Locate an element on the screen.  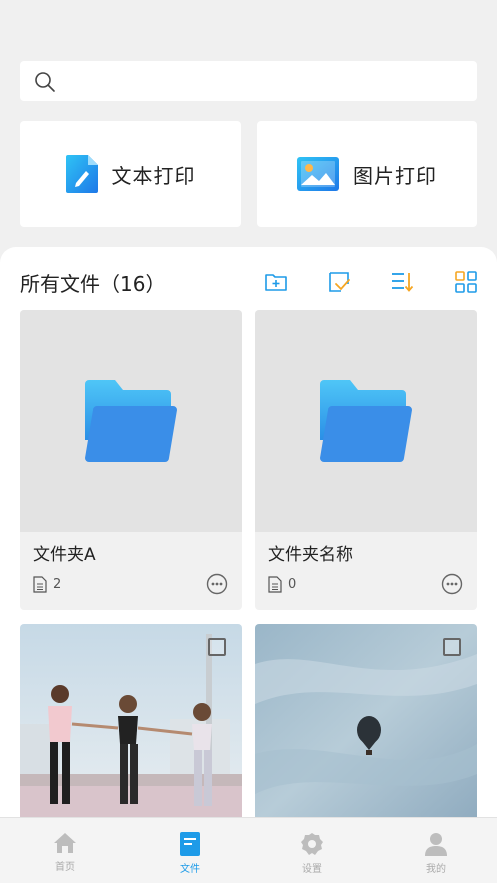
select-icon is located at coordinates (339, 282).